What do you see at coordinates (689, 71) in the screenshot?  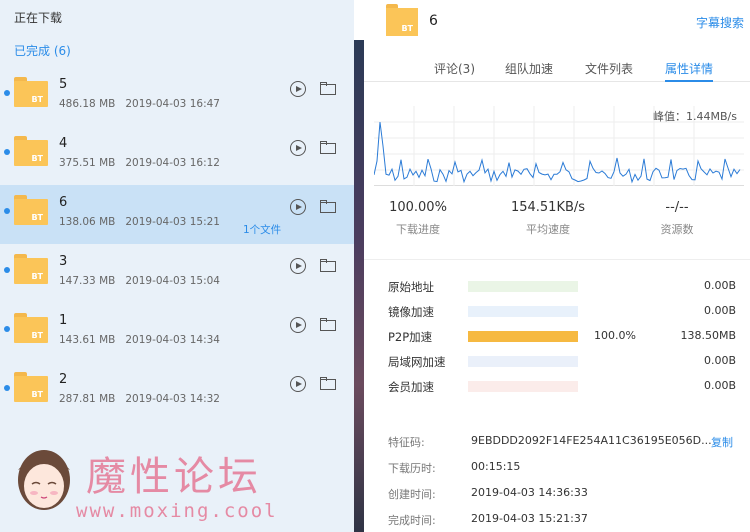 I see `tab-properties: 属性详情` at bounding box center [689, 71].